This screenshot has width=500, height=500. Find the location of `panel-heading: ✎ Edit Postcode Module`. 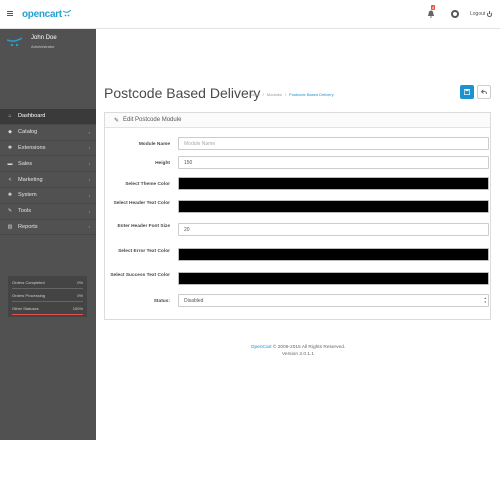

panel-heading: ✎ Edit Postcode Module is located at coordinates (297, 120).